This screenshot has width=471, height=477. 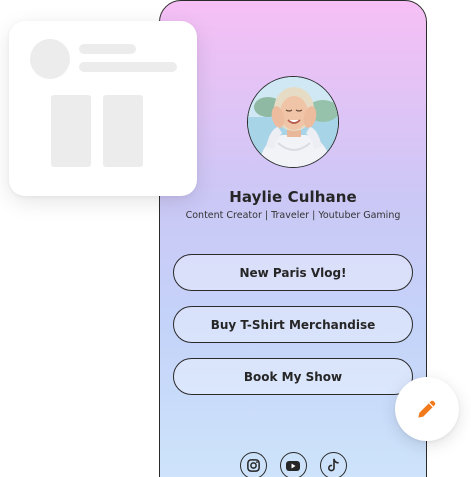 What do you see at coordinates (107, 49) in the screenshot?
I see `template-title-placeholder` at bounding box center [107, 49].